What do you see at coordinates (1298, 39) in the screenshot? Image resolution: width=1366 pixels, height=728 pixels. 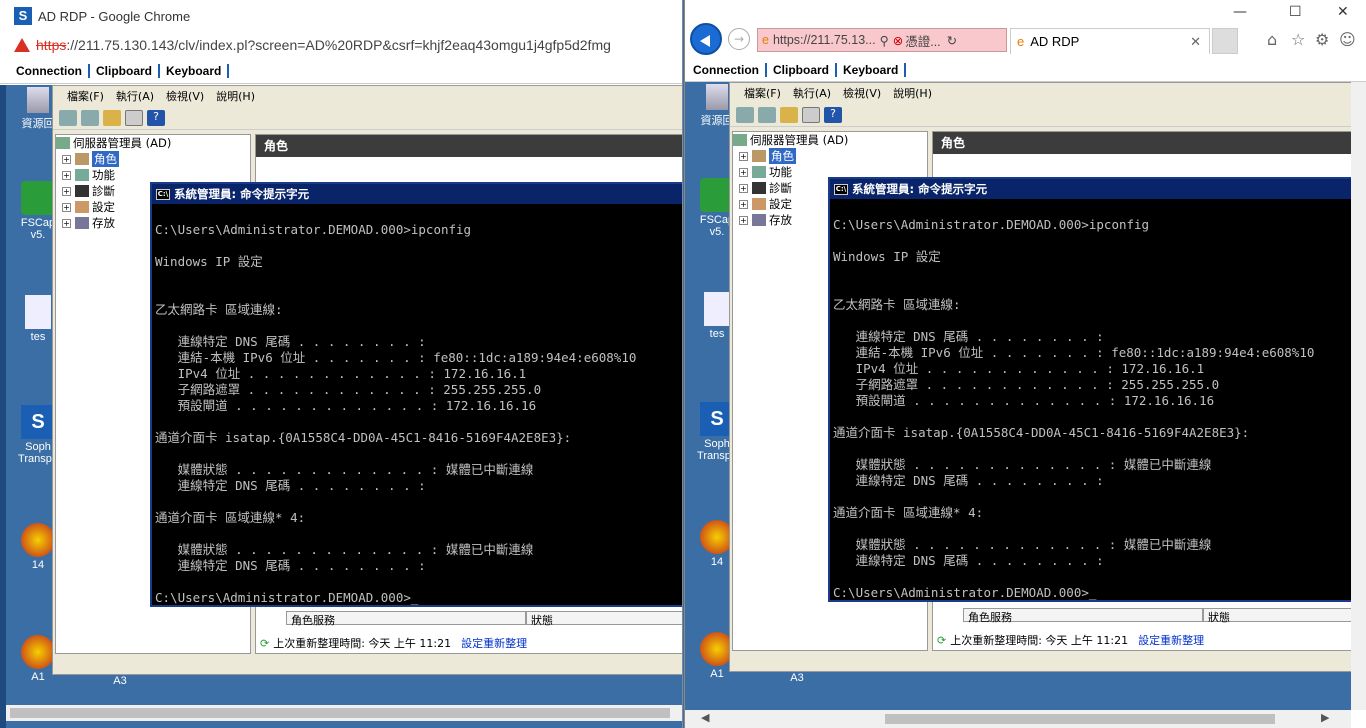 I see `favorites-star-icon: ☆` at bounding box center [1298, 39].